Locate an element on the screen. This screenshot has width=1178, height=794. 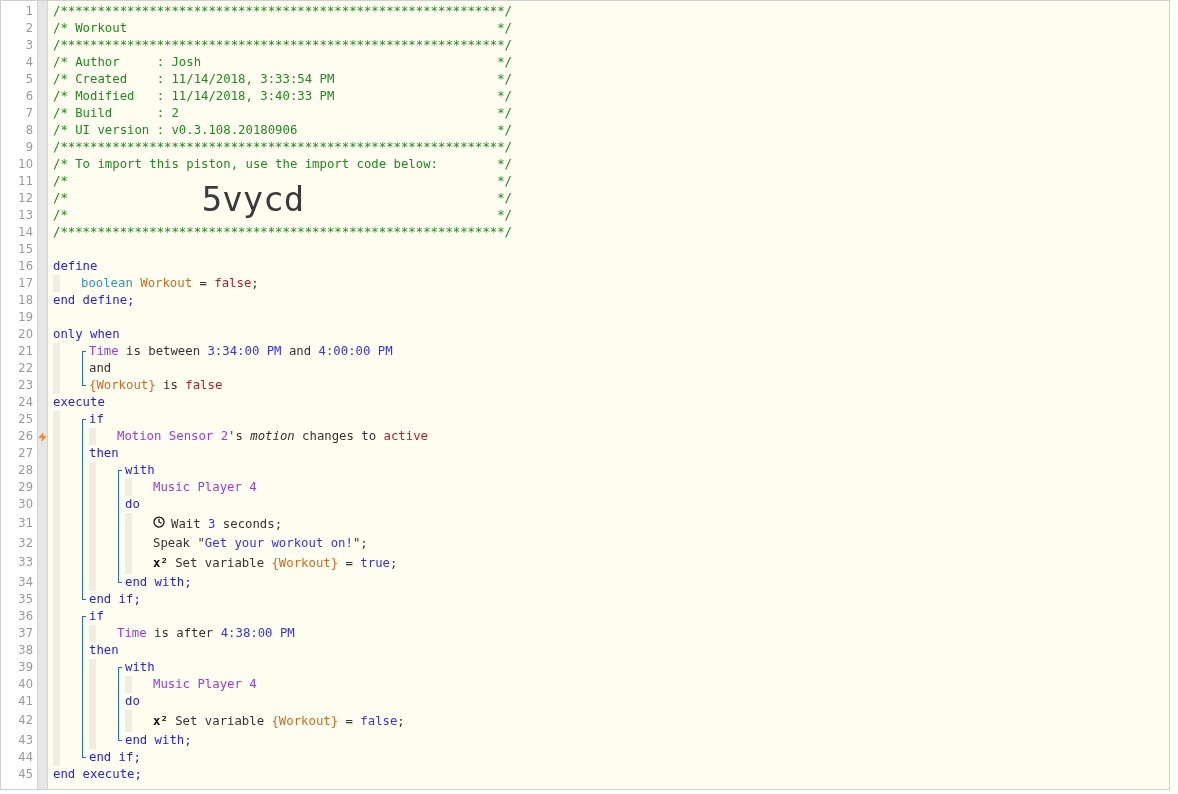
code-line: Wait 3 seconds; is located at coordinates (227, 524).